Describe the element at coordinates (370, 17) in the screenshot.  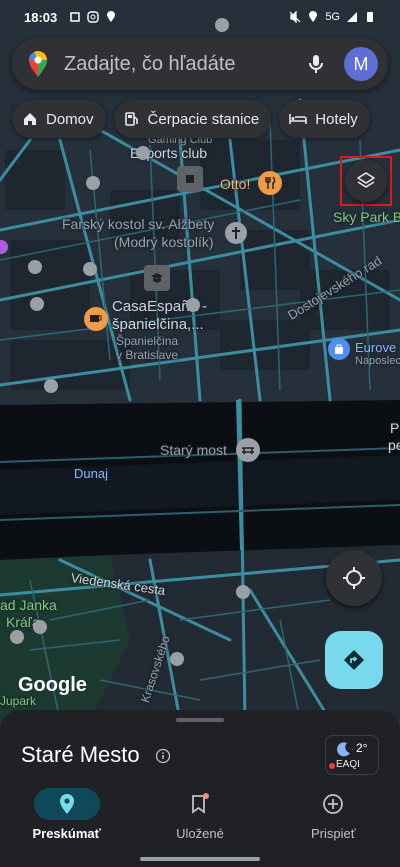
I see `battery-icon` at that location.